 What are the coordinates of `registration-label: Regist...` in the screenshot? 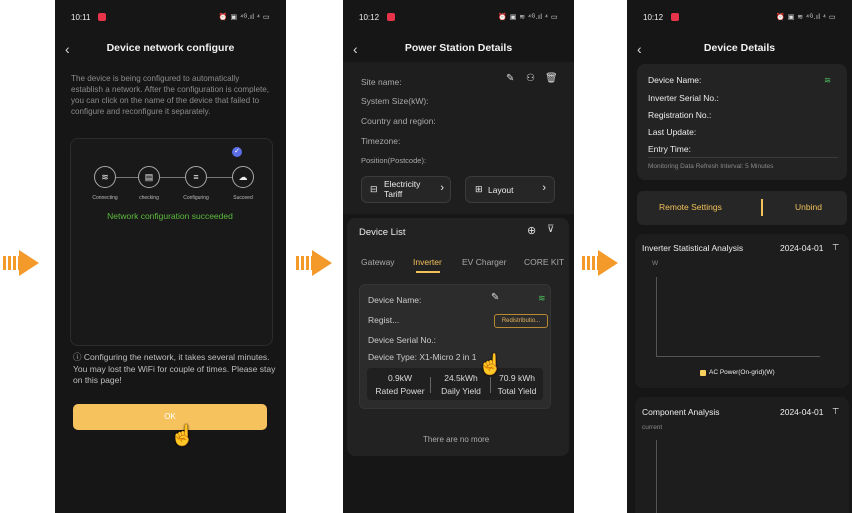 It's located at (384, 320).